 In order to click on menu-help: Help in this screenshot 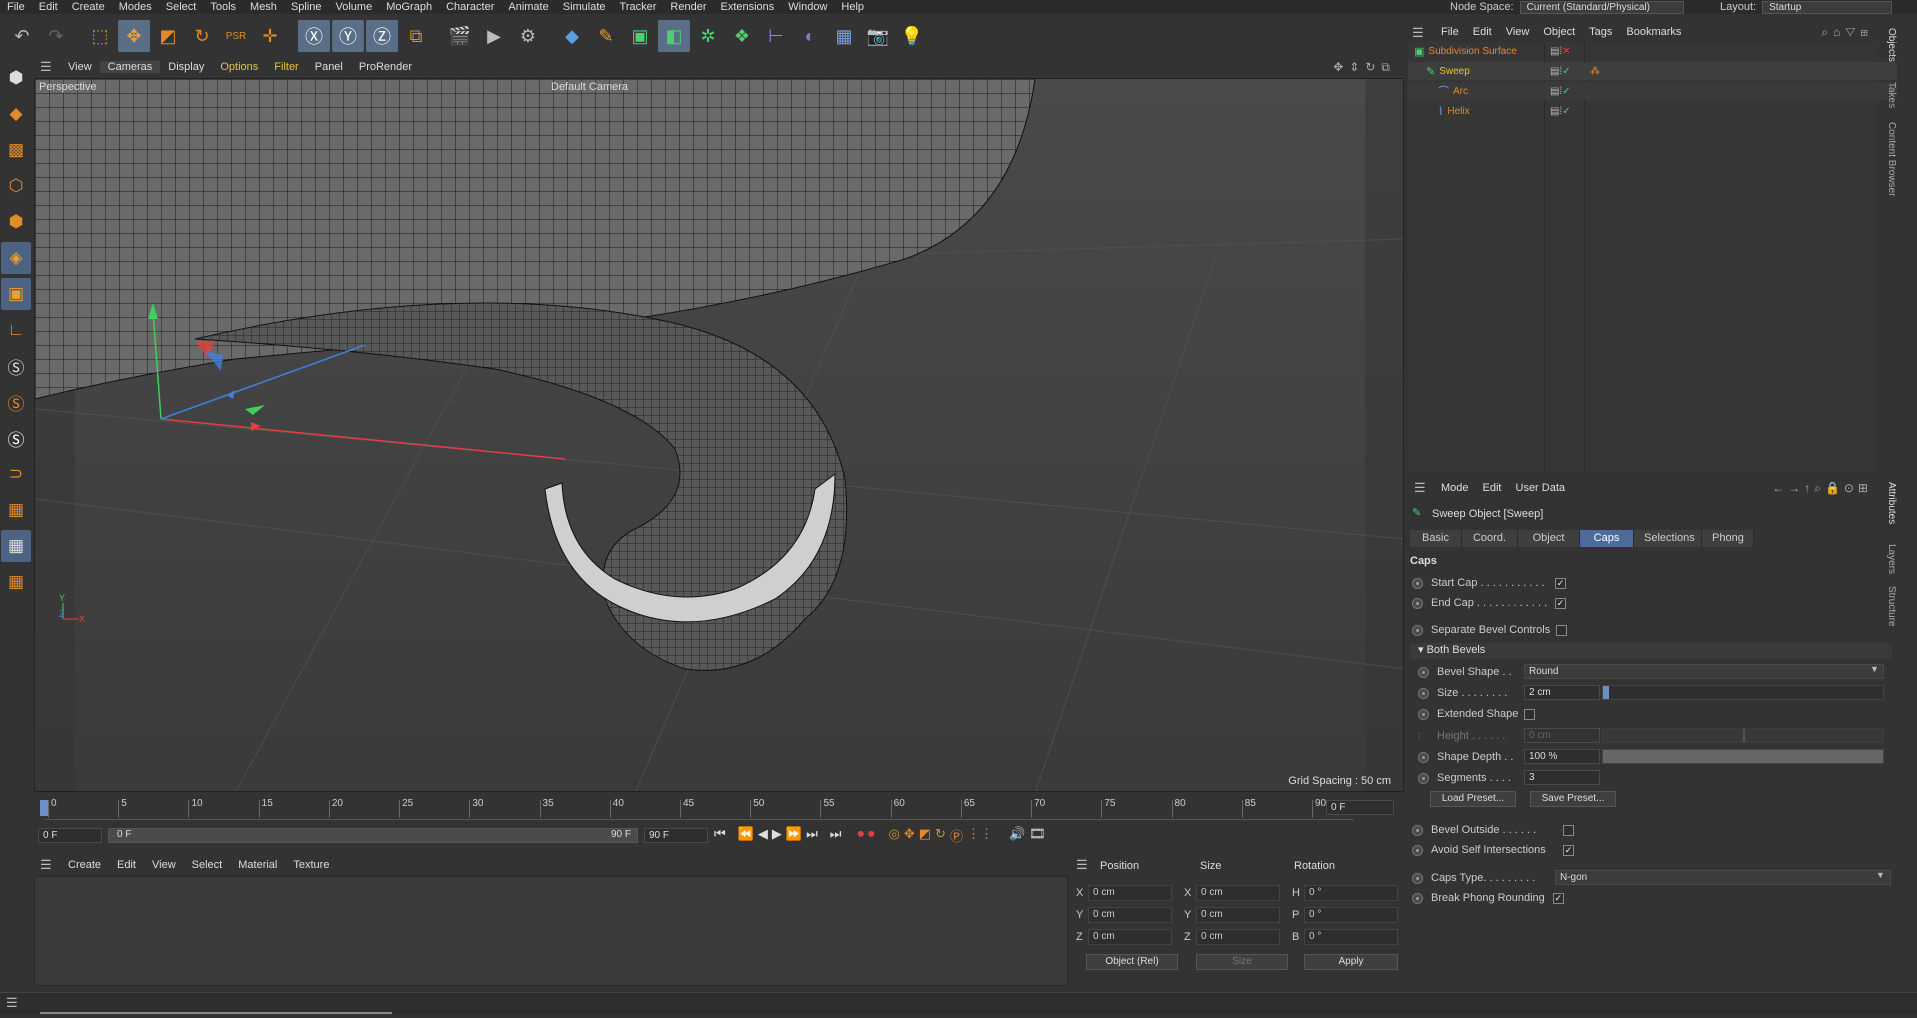, I will do `click(852, 7)`.